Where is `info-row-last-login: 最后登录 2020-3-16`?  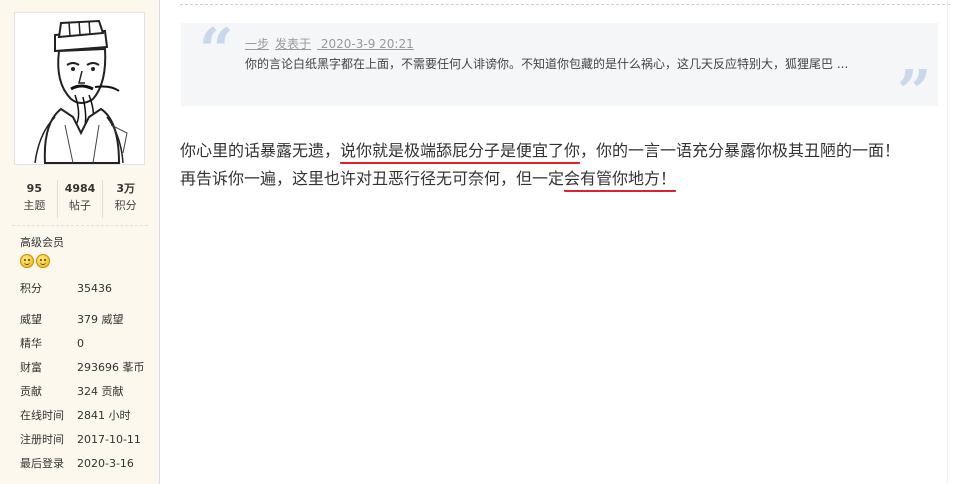 info-row-last-login: 最后登录 2020-3-16 is located at coordinates (87, 463).